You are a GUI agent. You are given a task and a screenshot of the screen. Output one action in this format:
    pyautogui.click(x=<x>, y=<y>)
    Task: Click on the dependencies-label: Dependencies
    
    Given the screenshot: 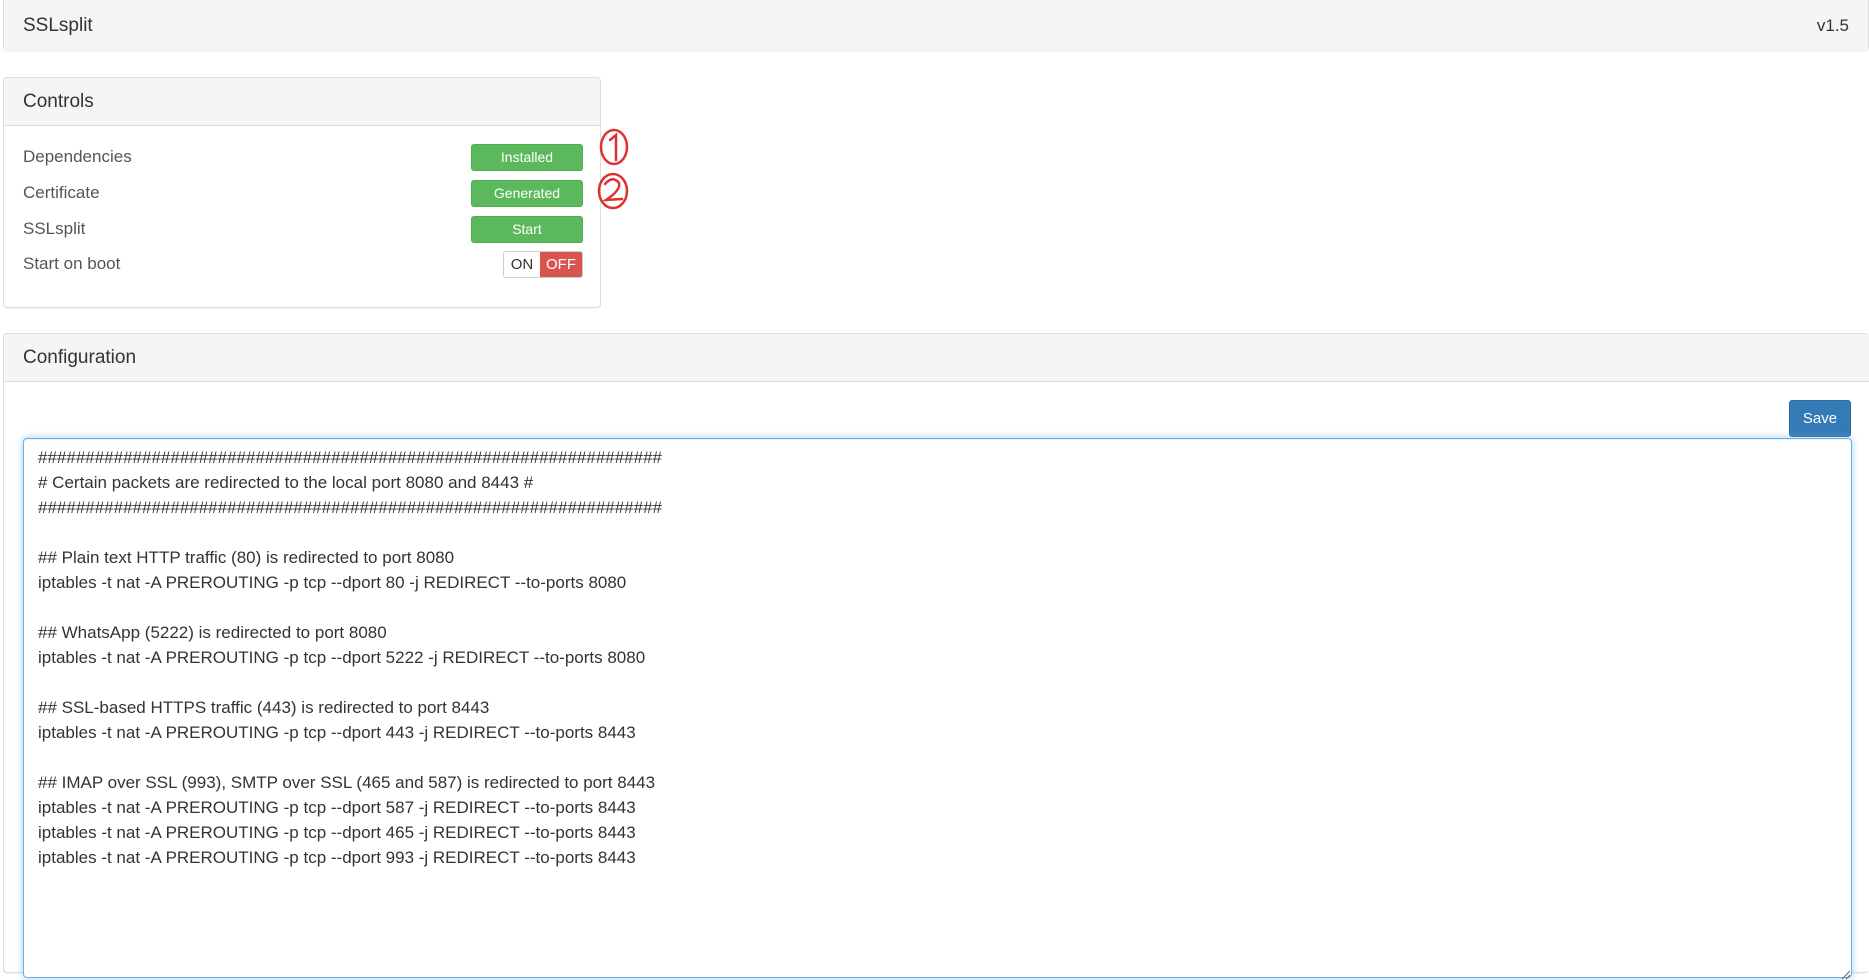 What is the action you would take?
    pyautogui.click(x=77, y=156)
    